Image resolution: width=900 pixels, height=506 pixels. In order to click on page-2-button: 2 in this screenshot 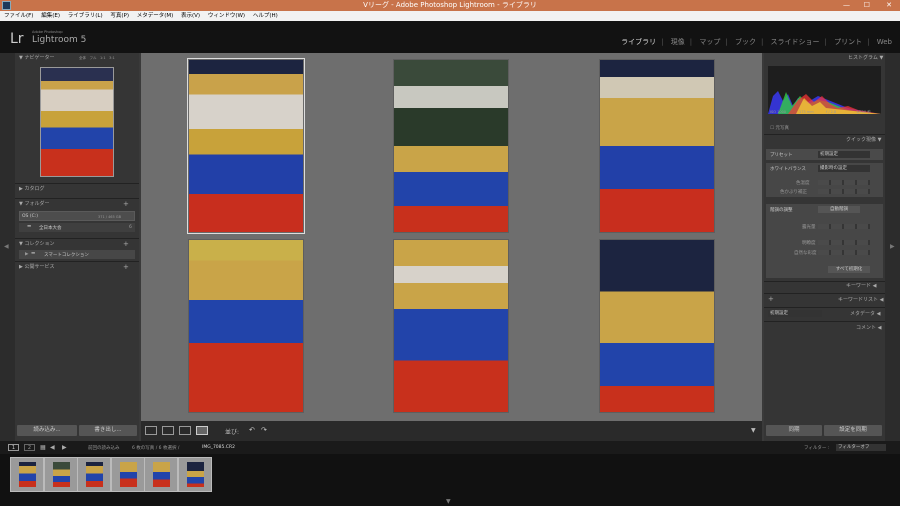, I will do `click(29, 447)`.